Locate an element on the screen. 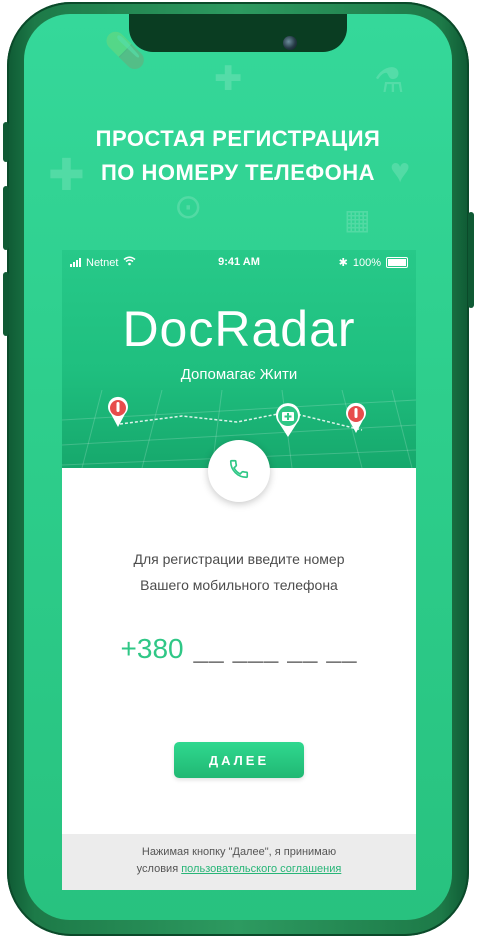 Image resolution: width=477 pixels, height=940 pixels. instruction-line-2: Вашего мобильного телефона is located at coordinates (239, 585).